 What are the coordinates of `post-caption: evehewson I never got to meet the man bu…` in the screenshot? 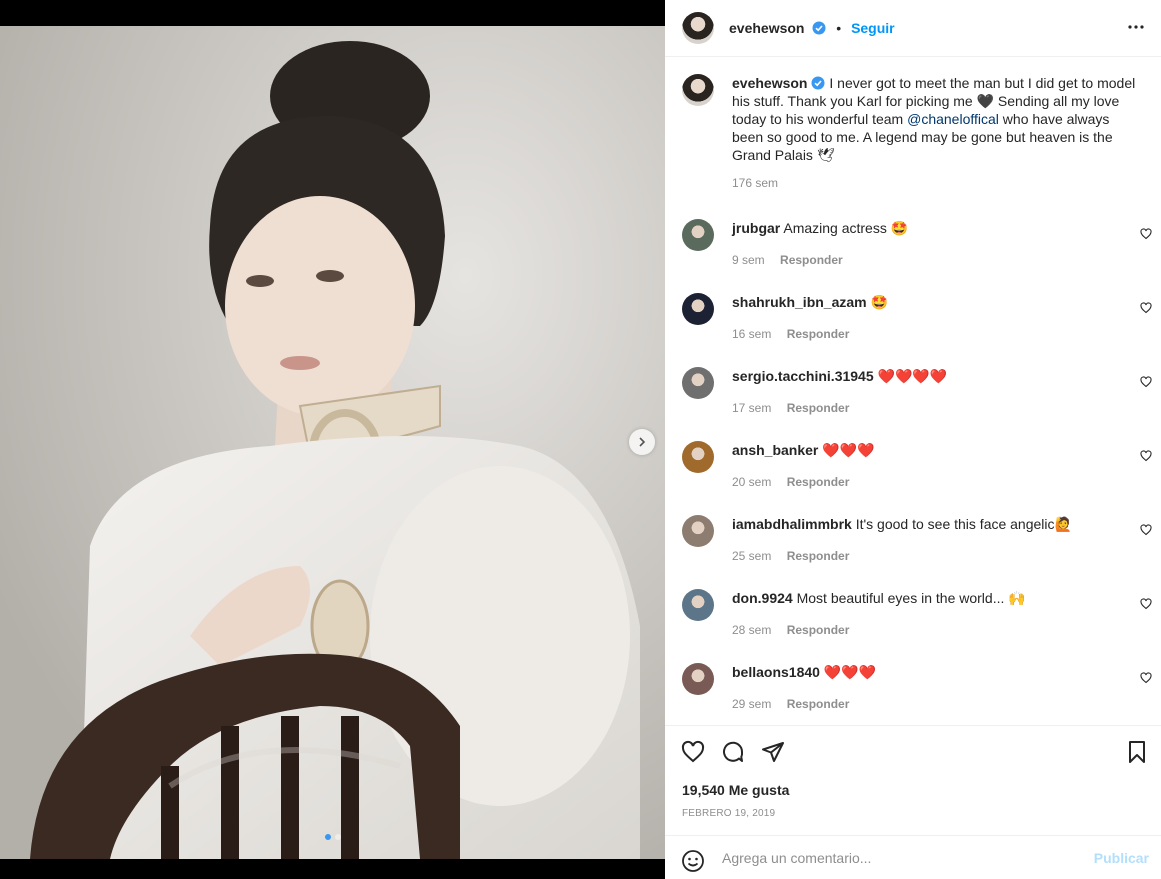 It's located at (912, 132).